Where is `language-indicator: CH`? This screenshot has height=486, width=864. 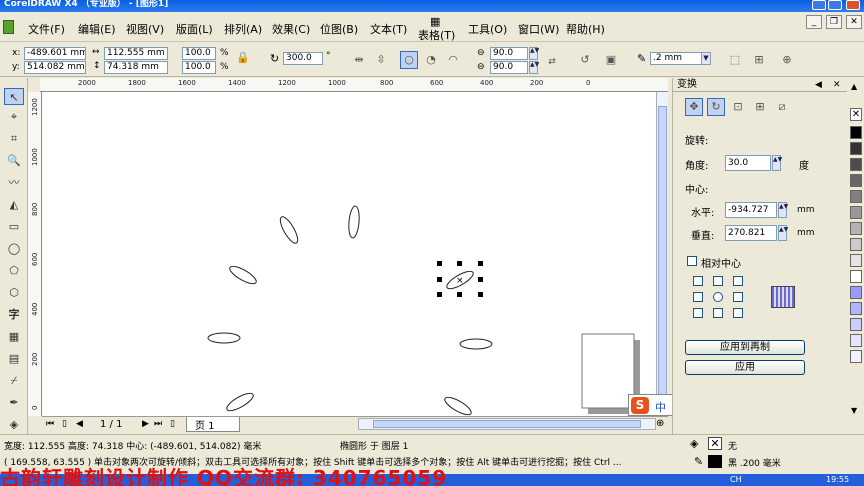 language-indicator: CH is located at coordinates (736, 479).